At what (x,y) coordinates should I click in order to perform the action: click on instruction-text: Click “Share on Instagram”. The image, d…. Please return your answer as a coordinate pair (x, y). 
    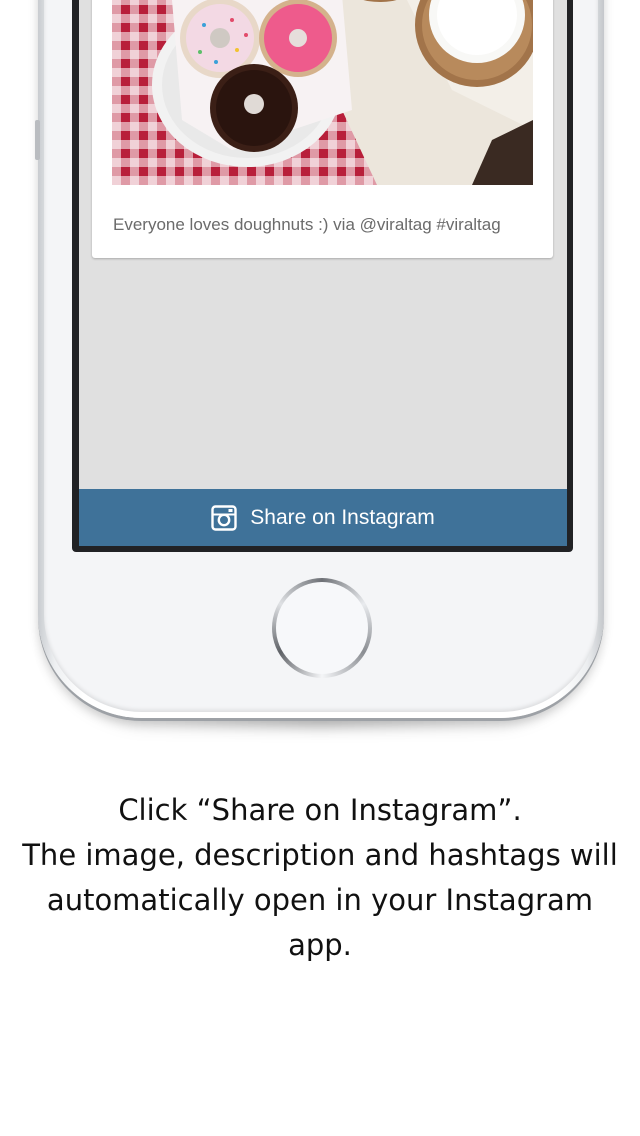
    Looking at the image, I should click on (320, 878).